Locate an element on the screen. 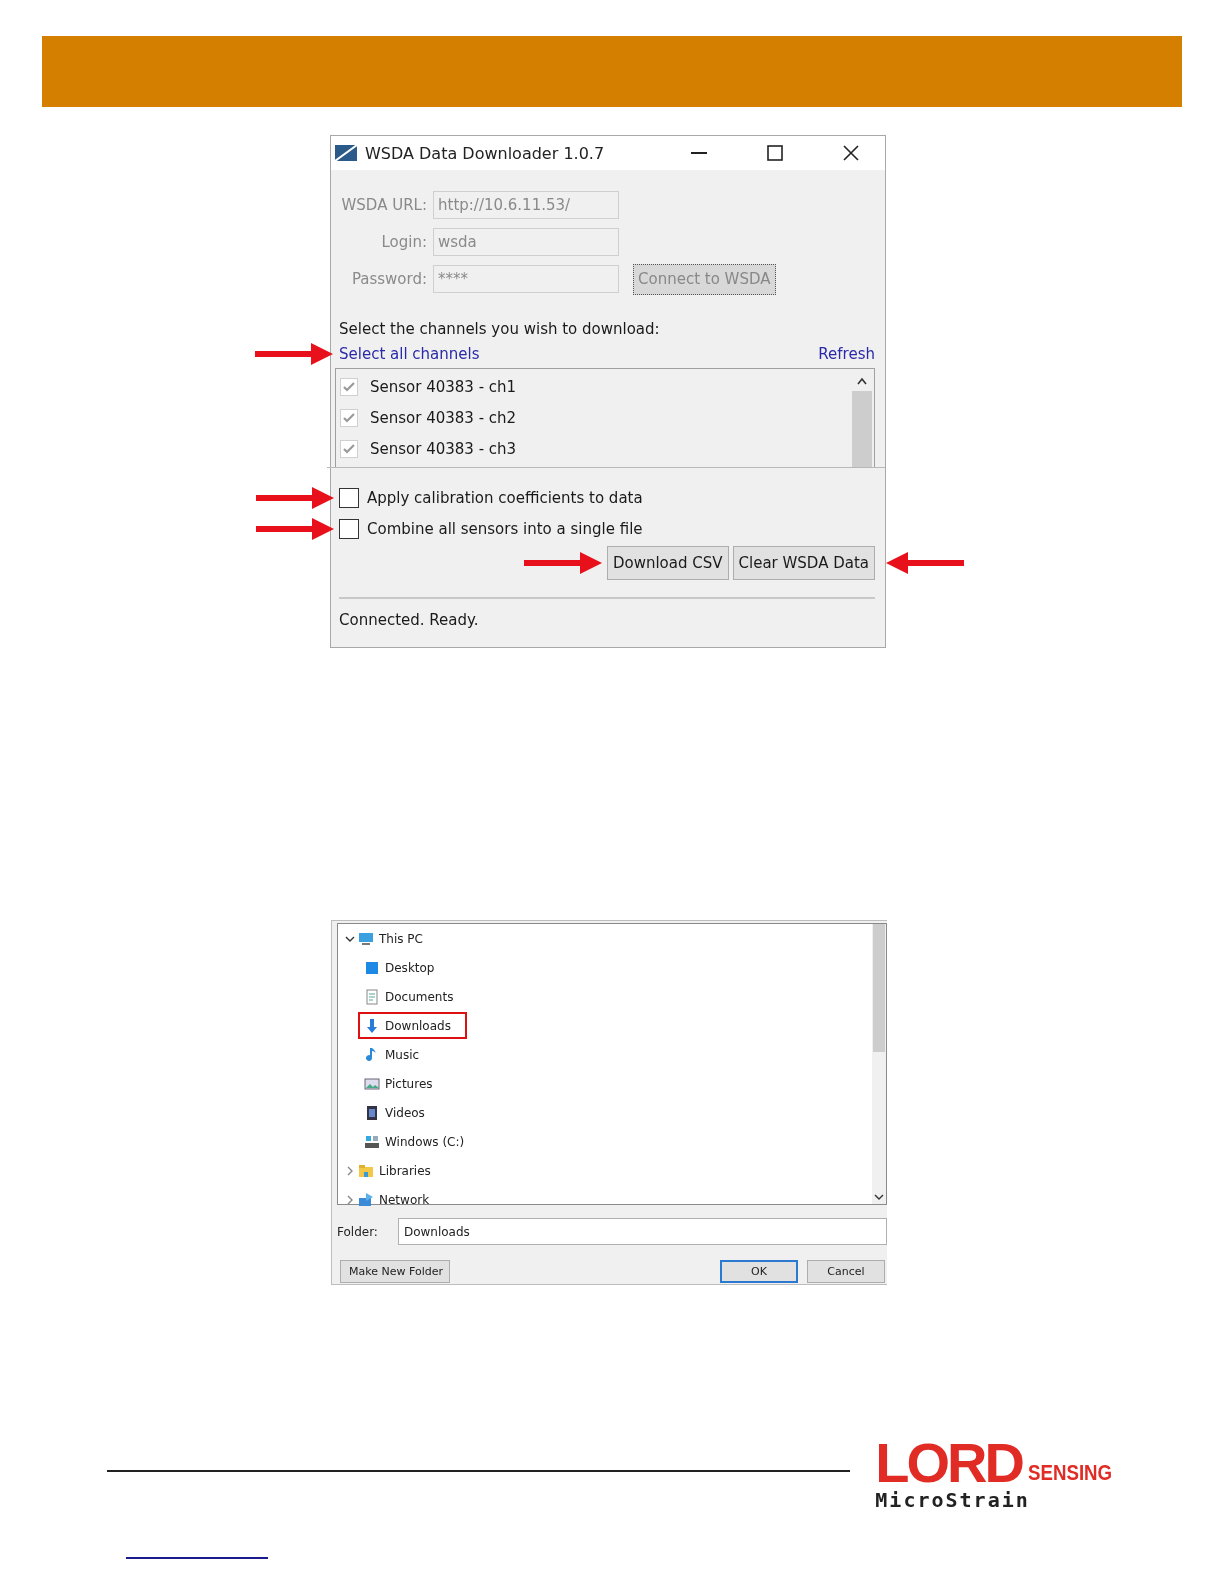 Image resolution: width=1224 pixels, height=1584 pixels. tree-item: Downloads is located at coordinates (412, 1025).